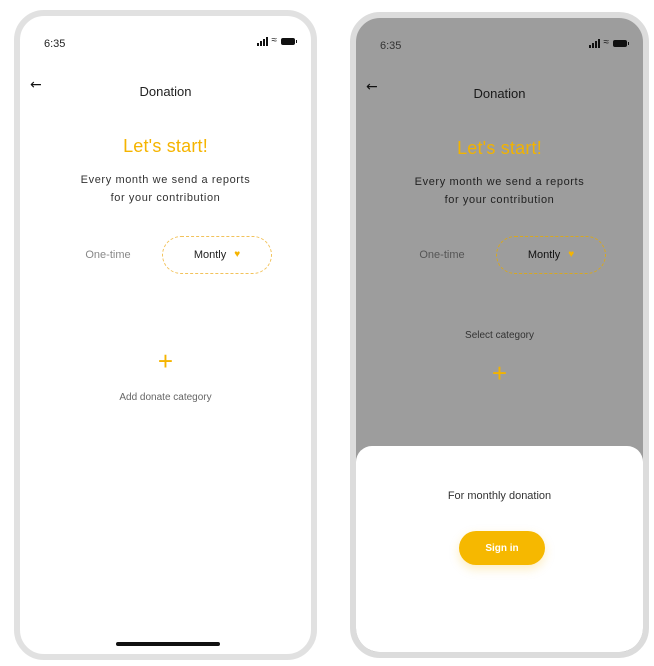 The width and height of the screenshot is (654, 666). I want to click on sign-in-button: Sign in, so click(502, 548).